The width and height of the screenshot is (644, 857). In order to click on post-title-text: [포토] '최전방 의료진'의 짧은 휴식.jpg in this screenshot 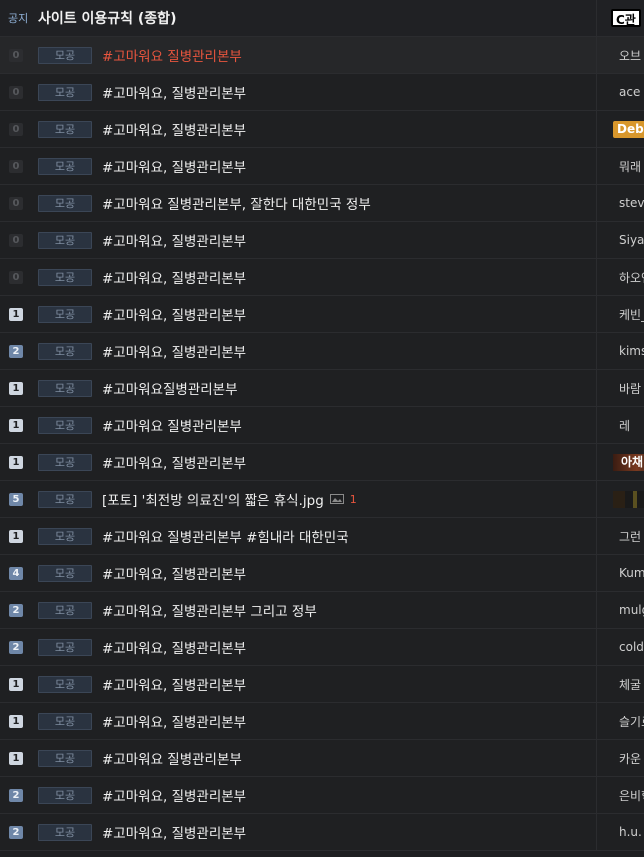, I will do `click(213, 501)`.